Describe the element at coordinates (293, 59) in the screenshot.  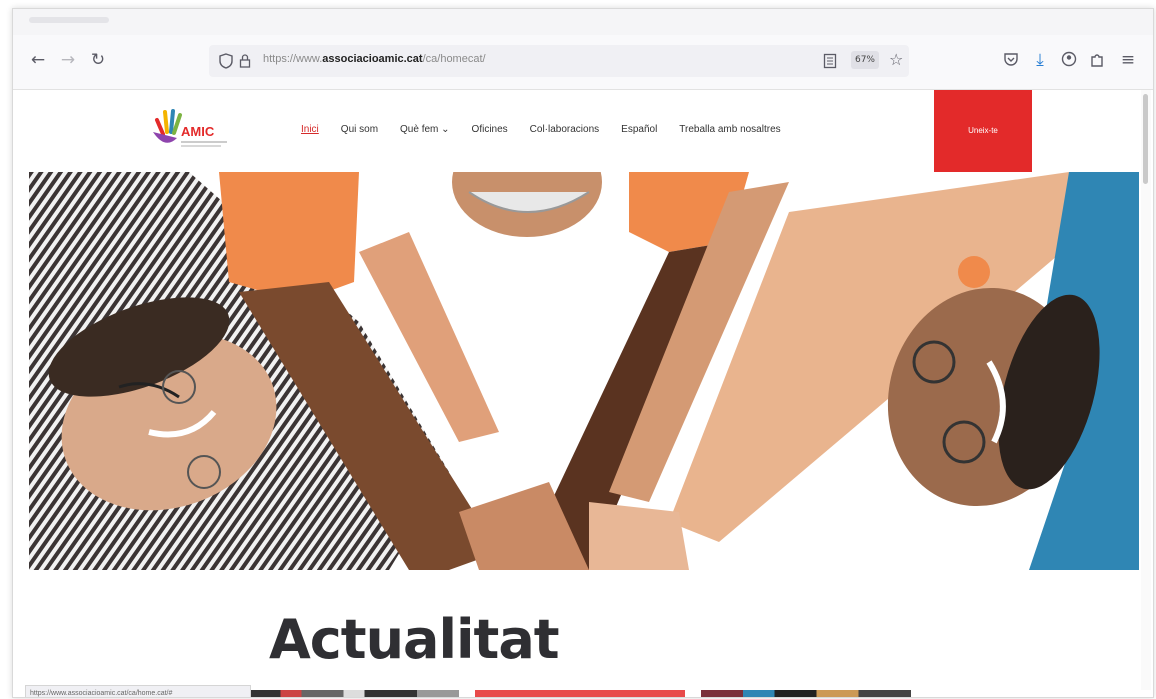
I see `url-prefix: https://www.` at that location.